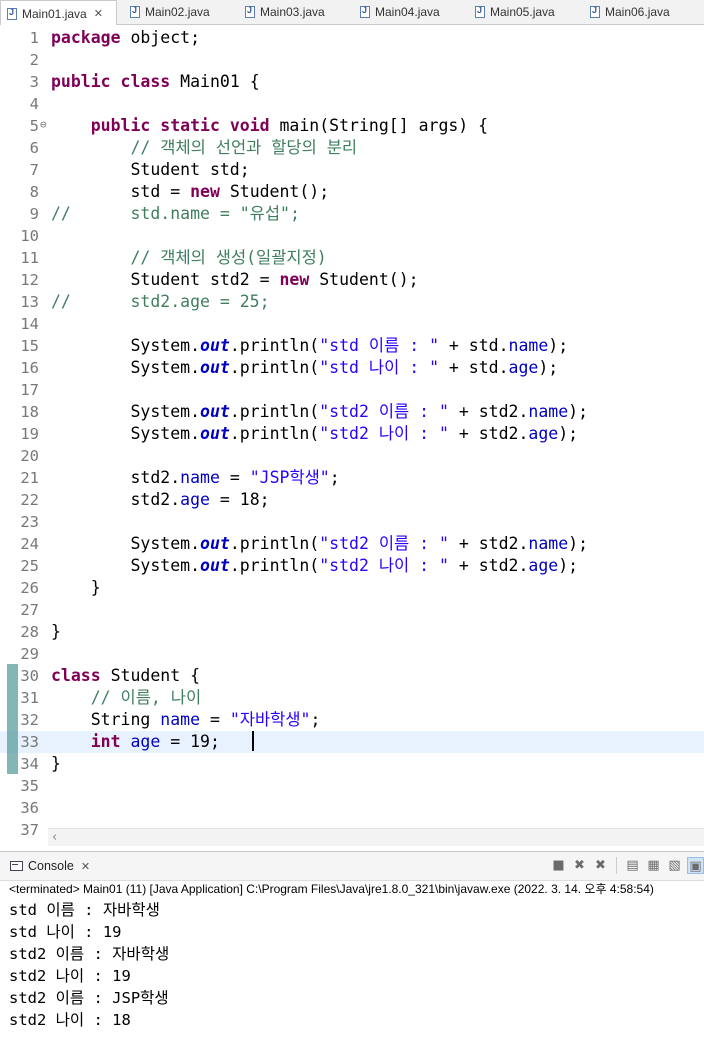 The height and width of the screenshot is (1047, 704). I want to click on tab-label: Main04.java, so click(407, 12).